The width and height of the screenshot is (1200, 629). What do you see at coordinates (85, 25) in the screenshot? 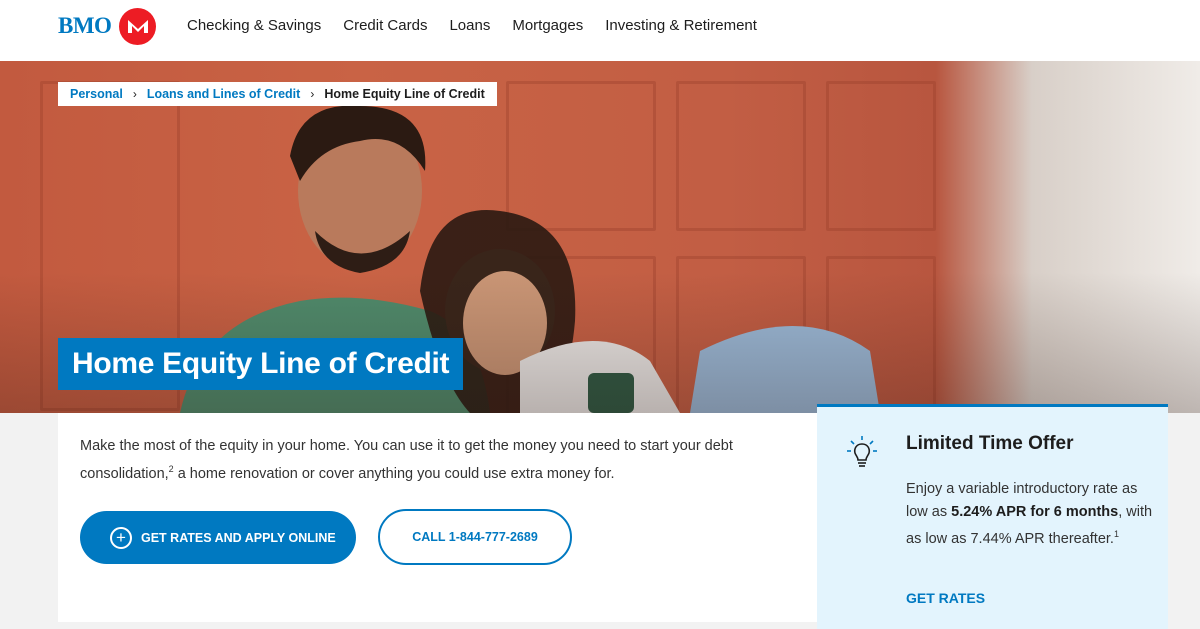
I see `logo-text: BMO` at bounding box center [85, 25].